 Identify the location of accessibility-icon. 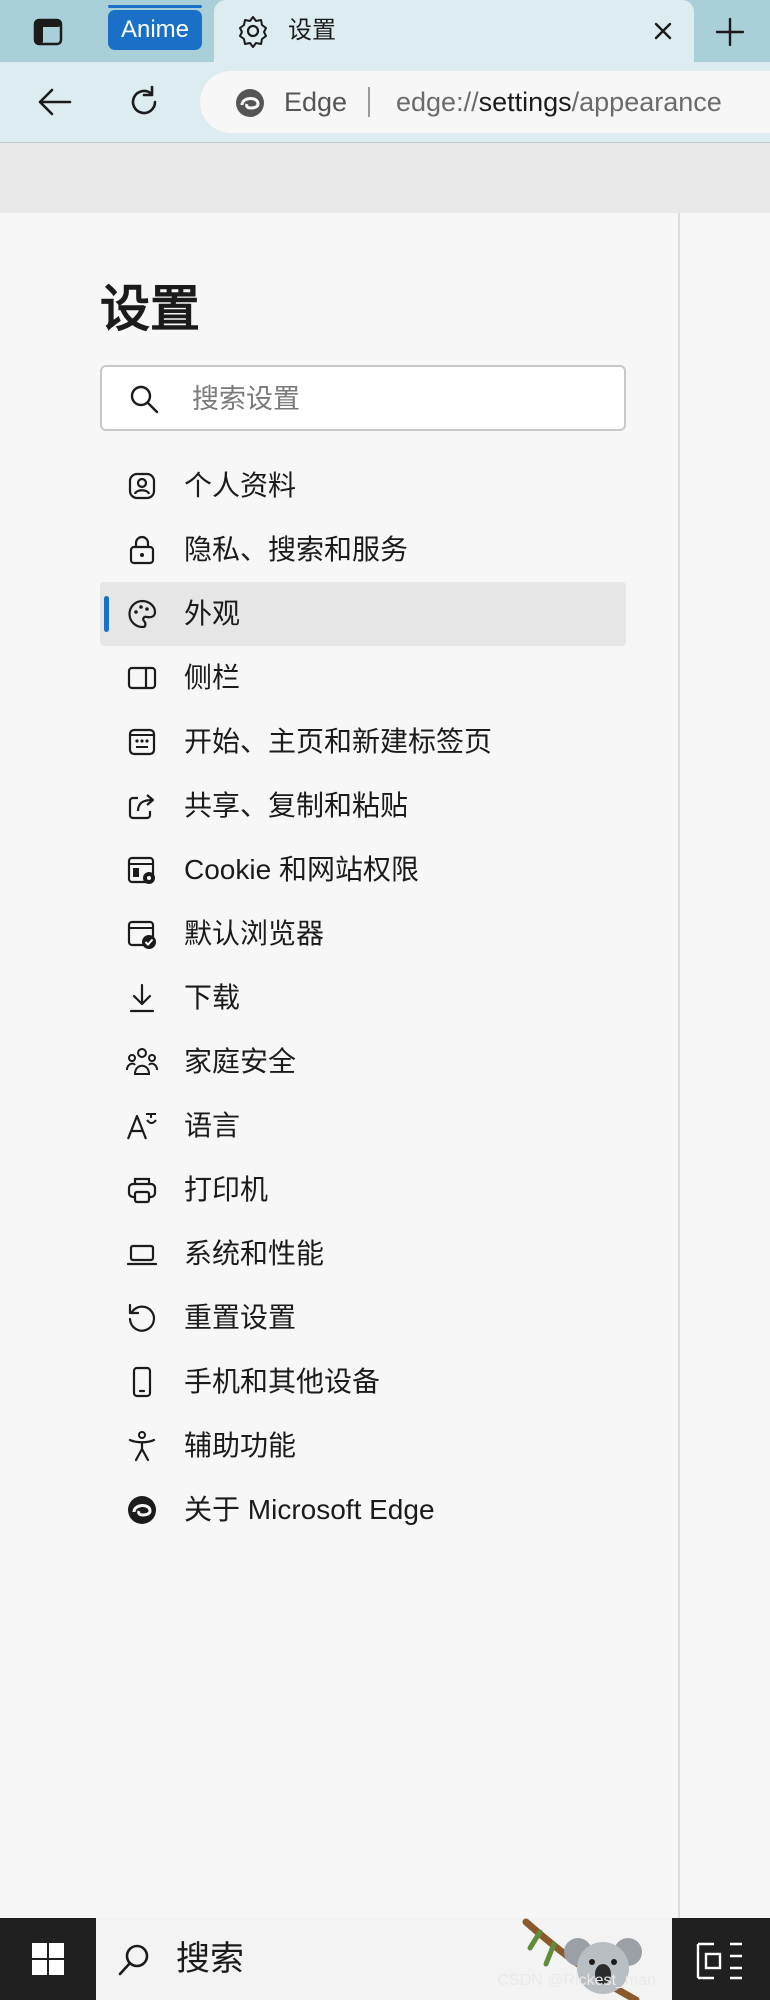
(142, 1446).